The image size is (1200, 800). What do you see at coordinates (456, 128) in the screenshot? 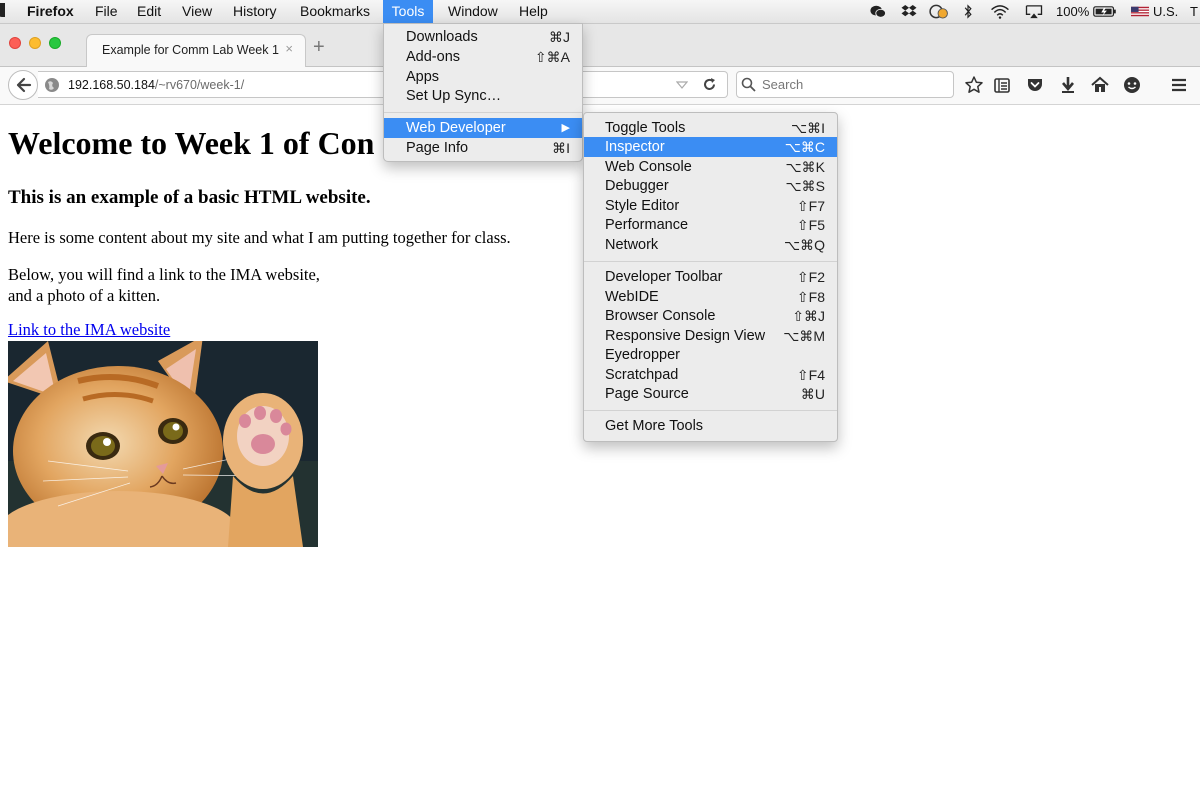
I see `menu-item-label: Web Developer` at bounding box center [456, 128].